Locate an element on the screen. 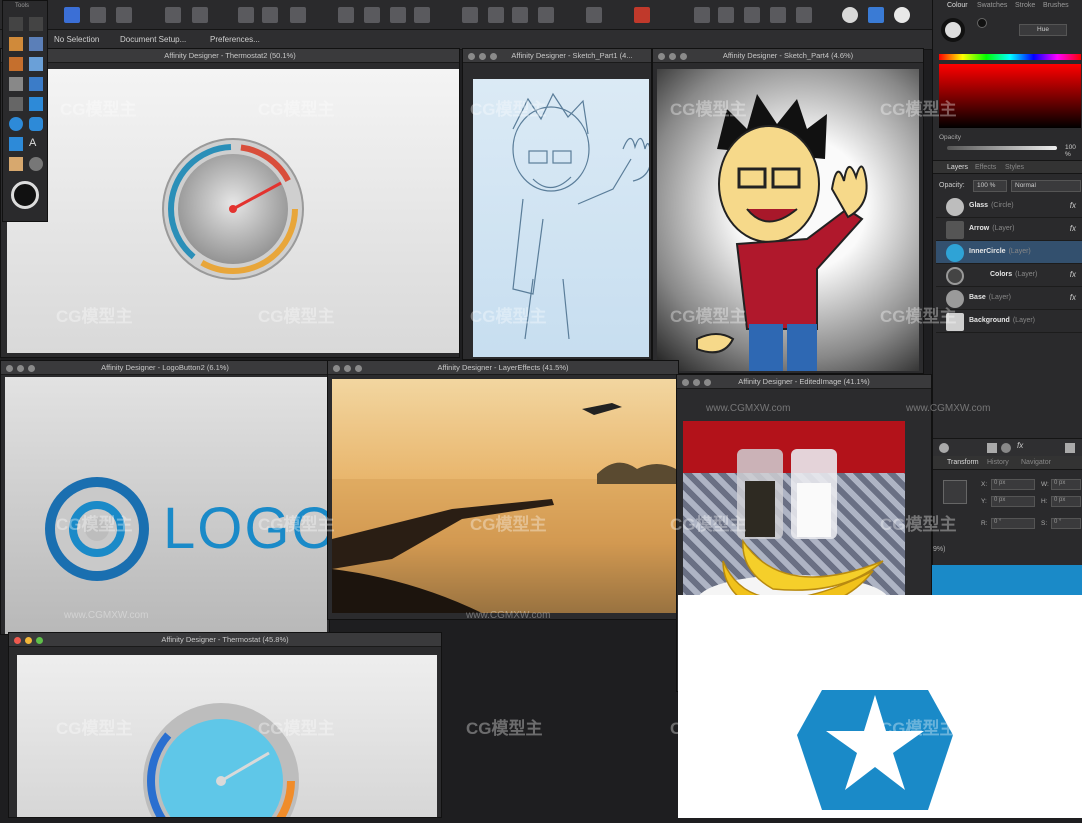 The width and height of the screenshot is (1082, 823). transparency-tool-icon is located at coordinates (16, 84).